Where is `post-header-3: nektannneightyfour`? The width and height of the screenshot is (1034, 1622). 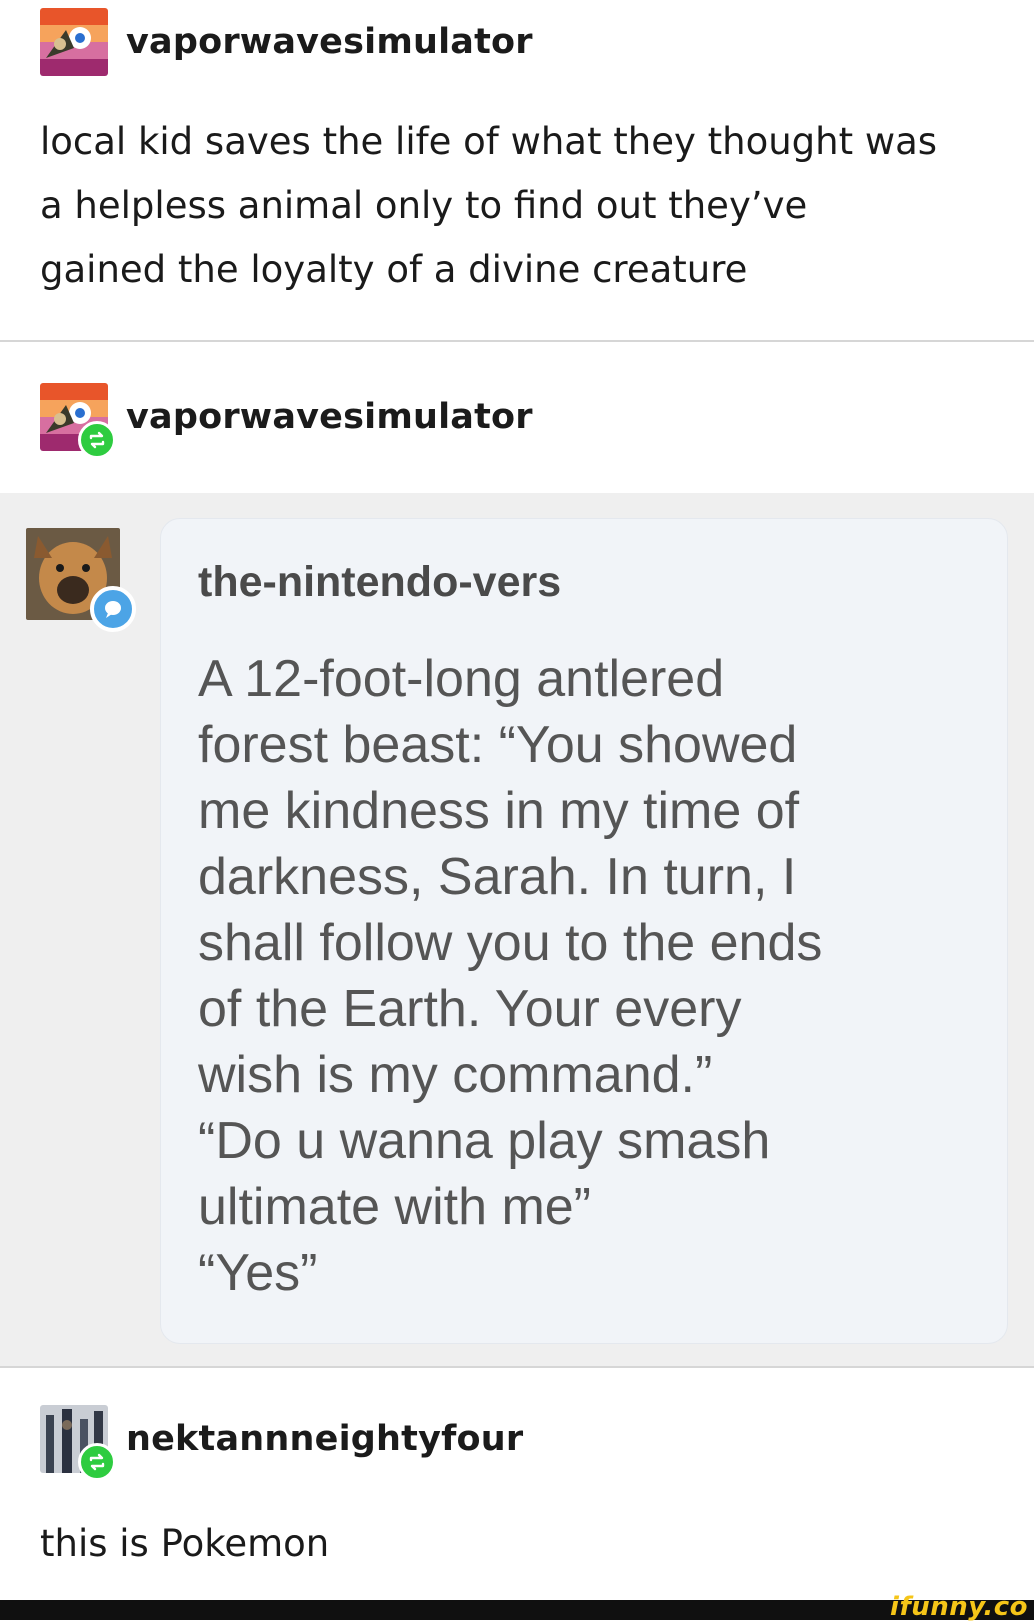 post-header-3: nektannneightyfour is located at coordinates (281, 1443).